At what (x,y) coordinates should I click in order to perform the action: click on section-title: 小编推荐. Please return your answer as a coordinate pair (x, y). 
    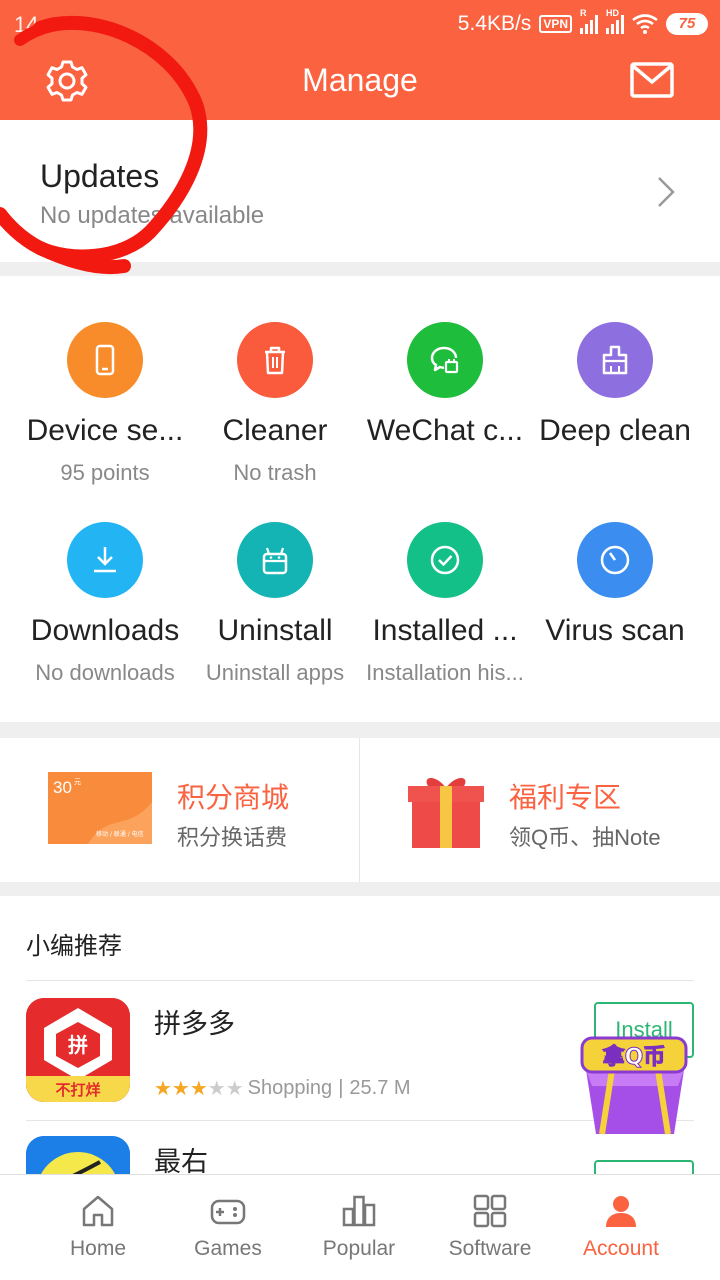
    Looking at the image, I should click on (74, 946).